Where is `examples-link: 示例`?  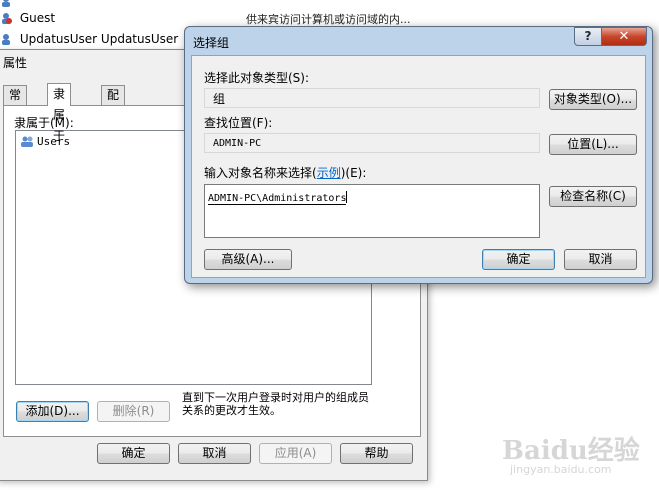 examples-link: 示例 is located at coordinates (329, 173).